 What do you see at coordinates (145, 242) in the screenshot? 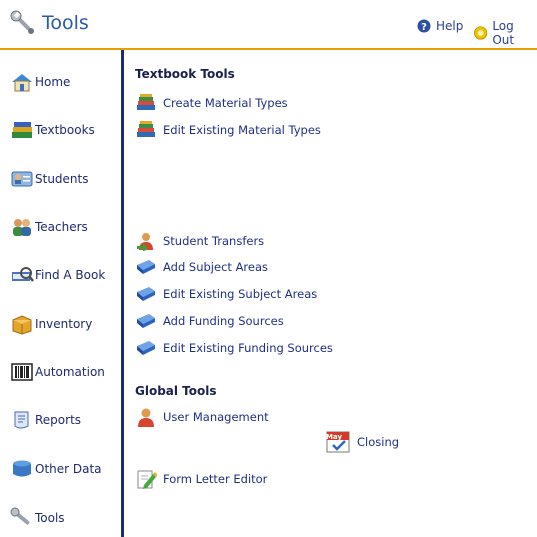
I see `user-transfer-icon` at bounding box center [145, 242].